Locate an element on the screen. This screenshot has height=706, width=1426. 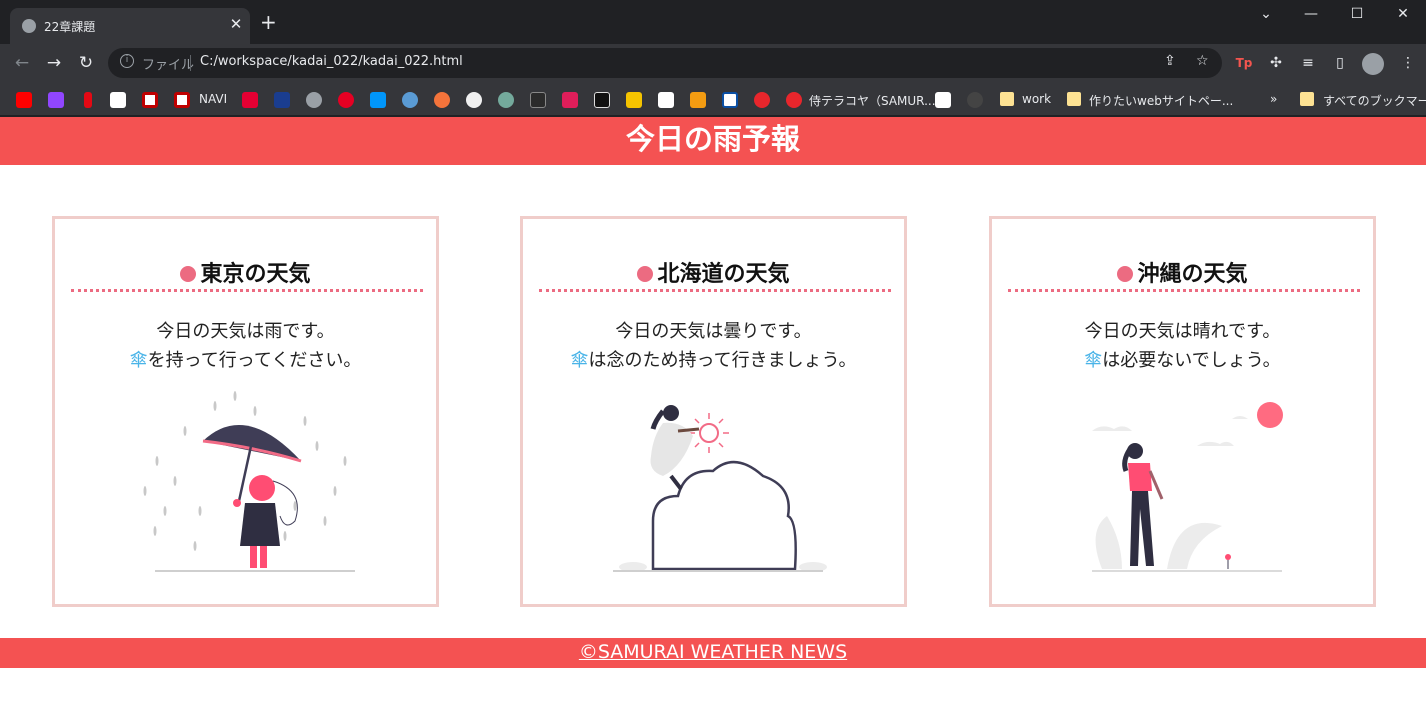
card-heading-text: 北海道の天気 is located at coordinates (723, 274).